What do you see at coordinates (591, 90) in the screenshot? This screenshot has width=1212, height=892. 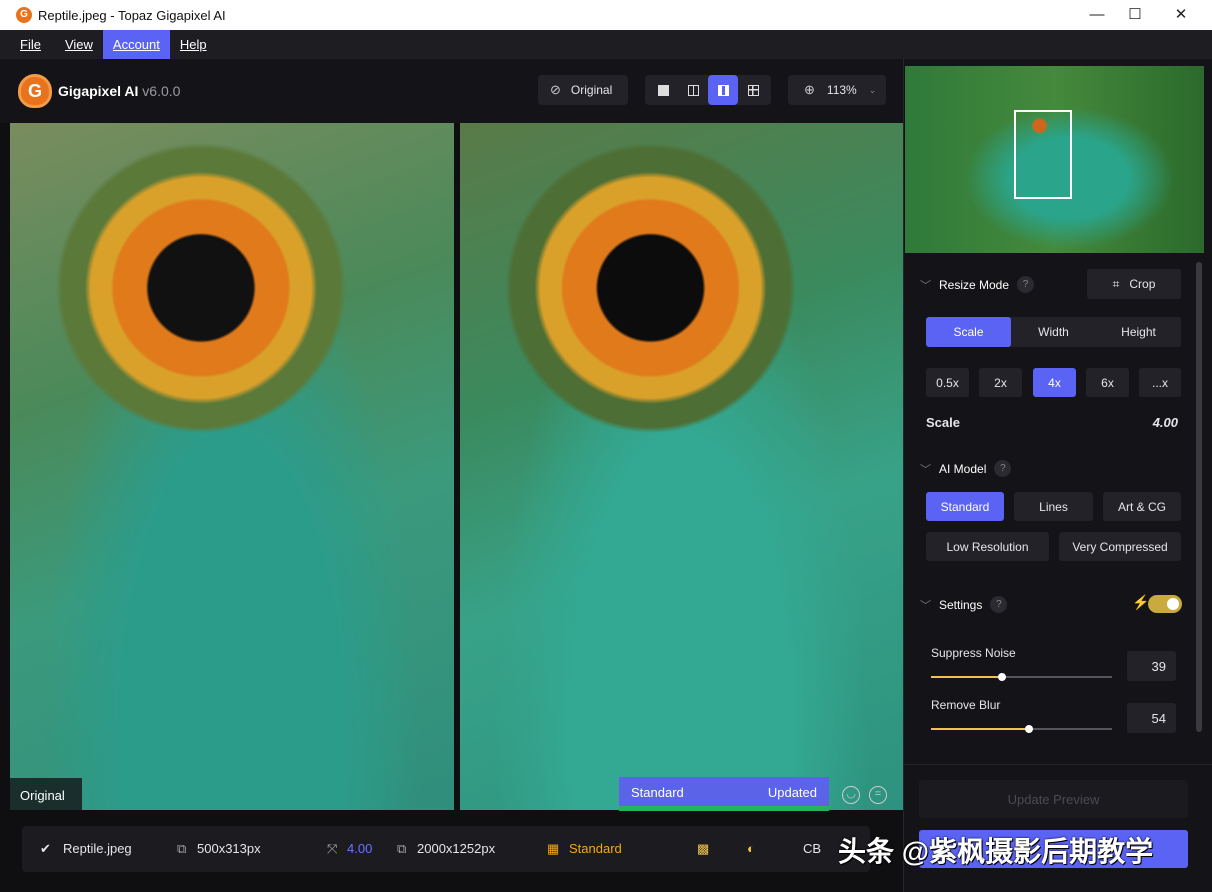 I see `original-label: Original` at bounding box center [591, 90].